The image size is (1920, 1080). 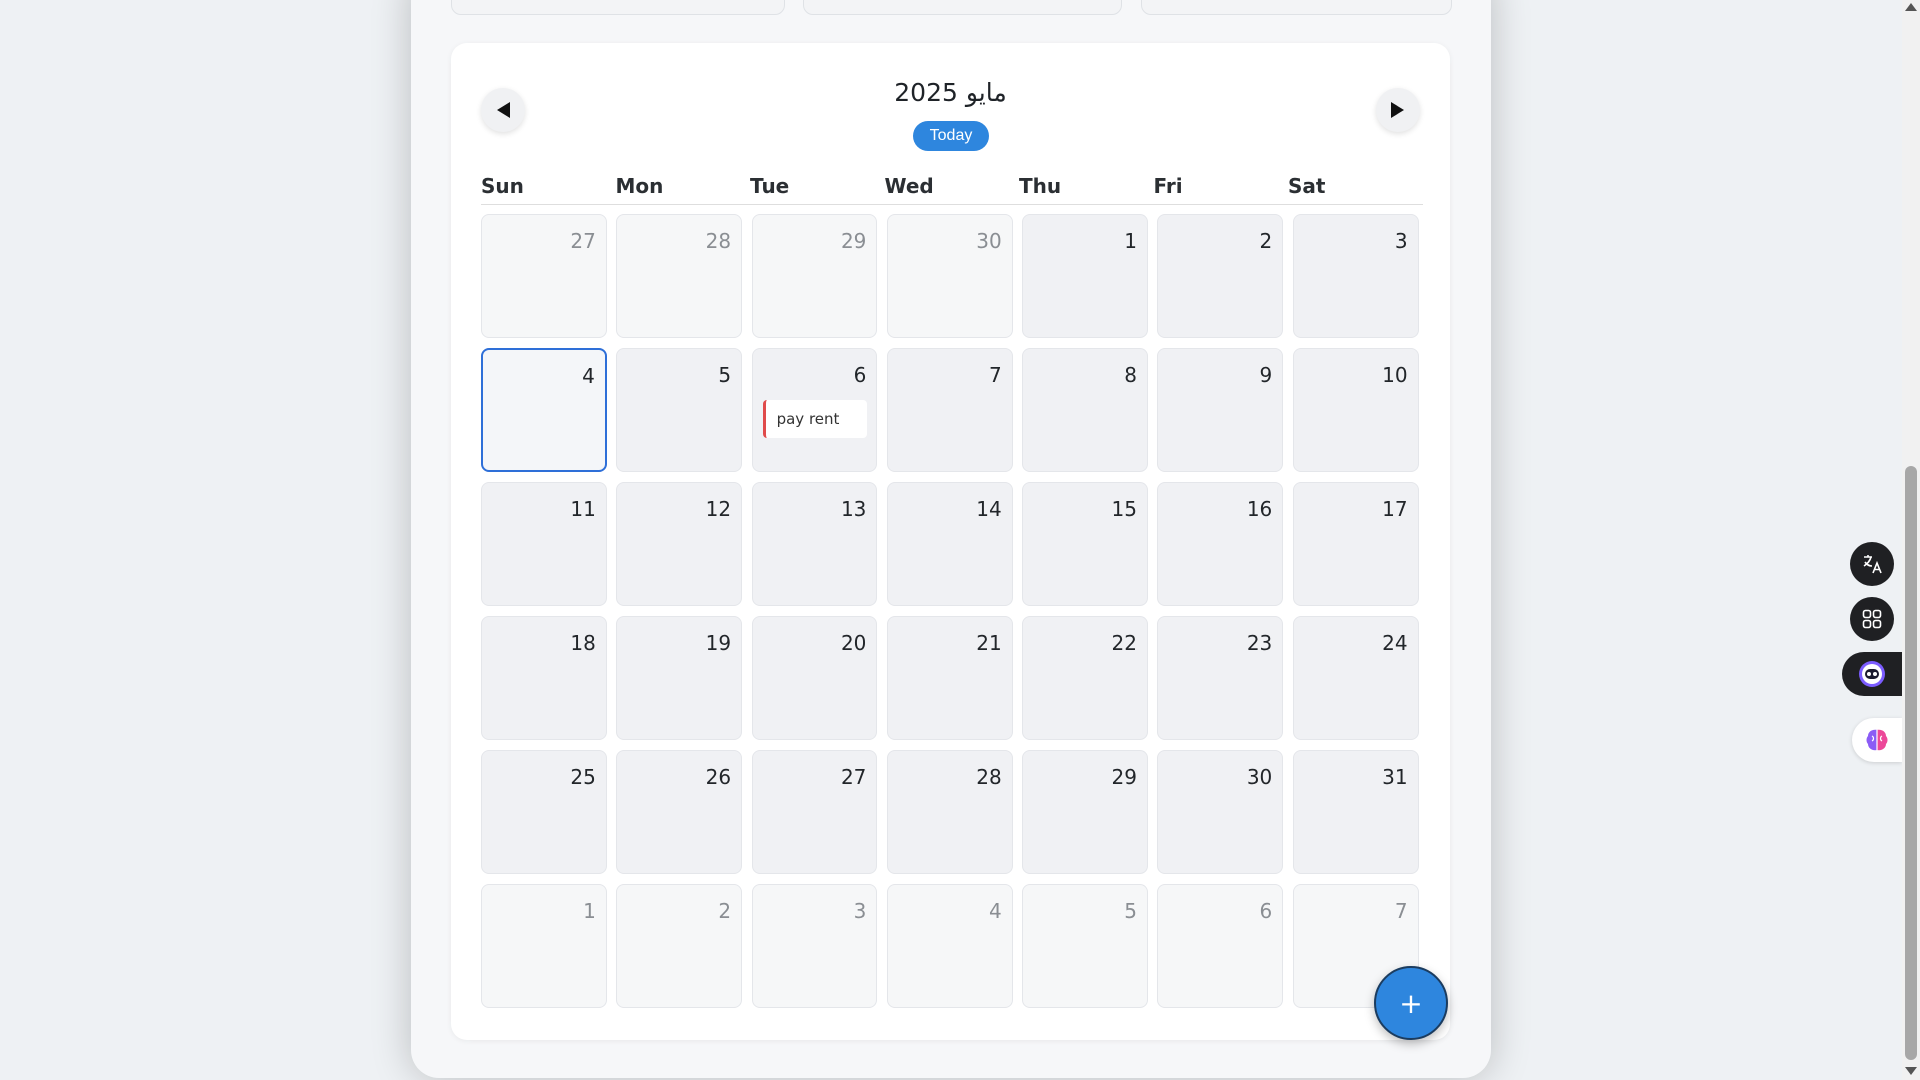 I want to click on day-cell: 19, so click(x=679, y=678).